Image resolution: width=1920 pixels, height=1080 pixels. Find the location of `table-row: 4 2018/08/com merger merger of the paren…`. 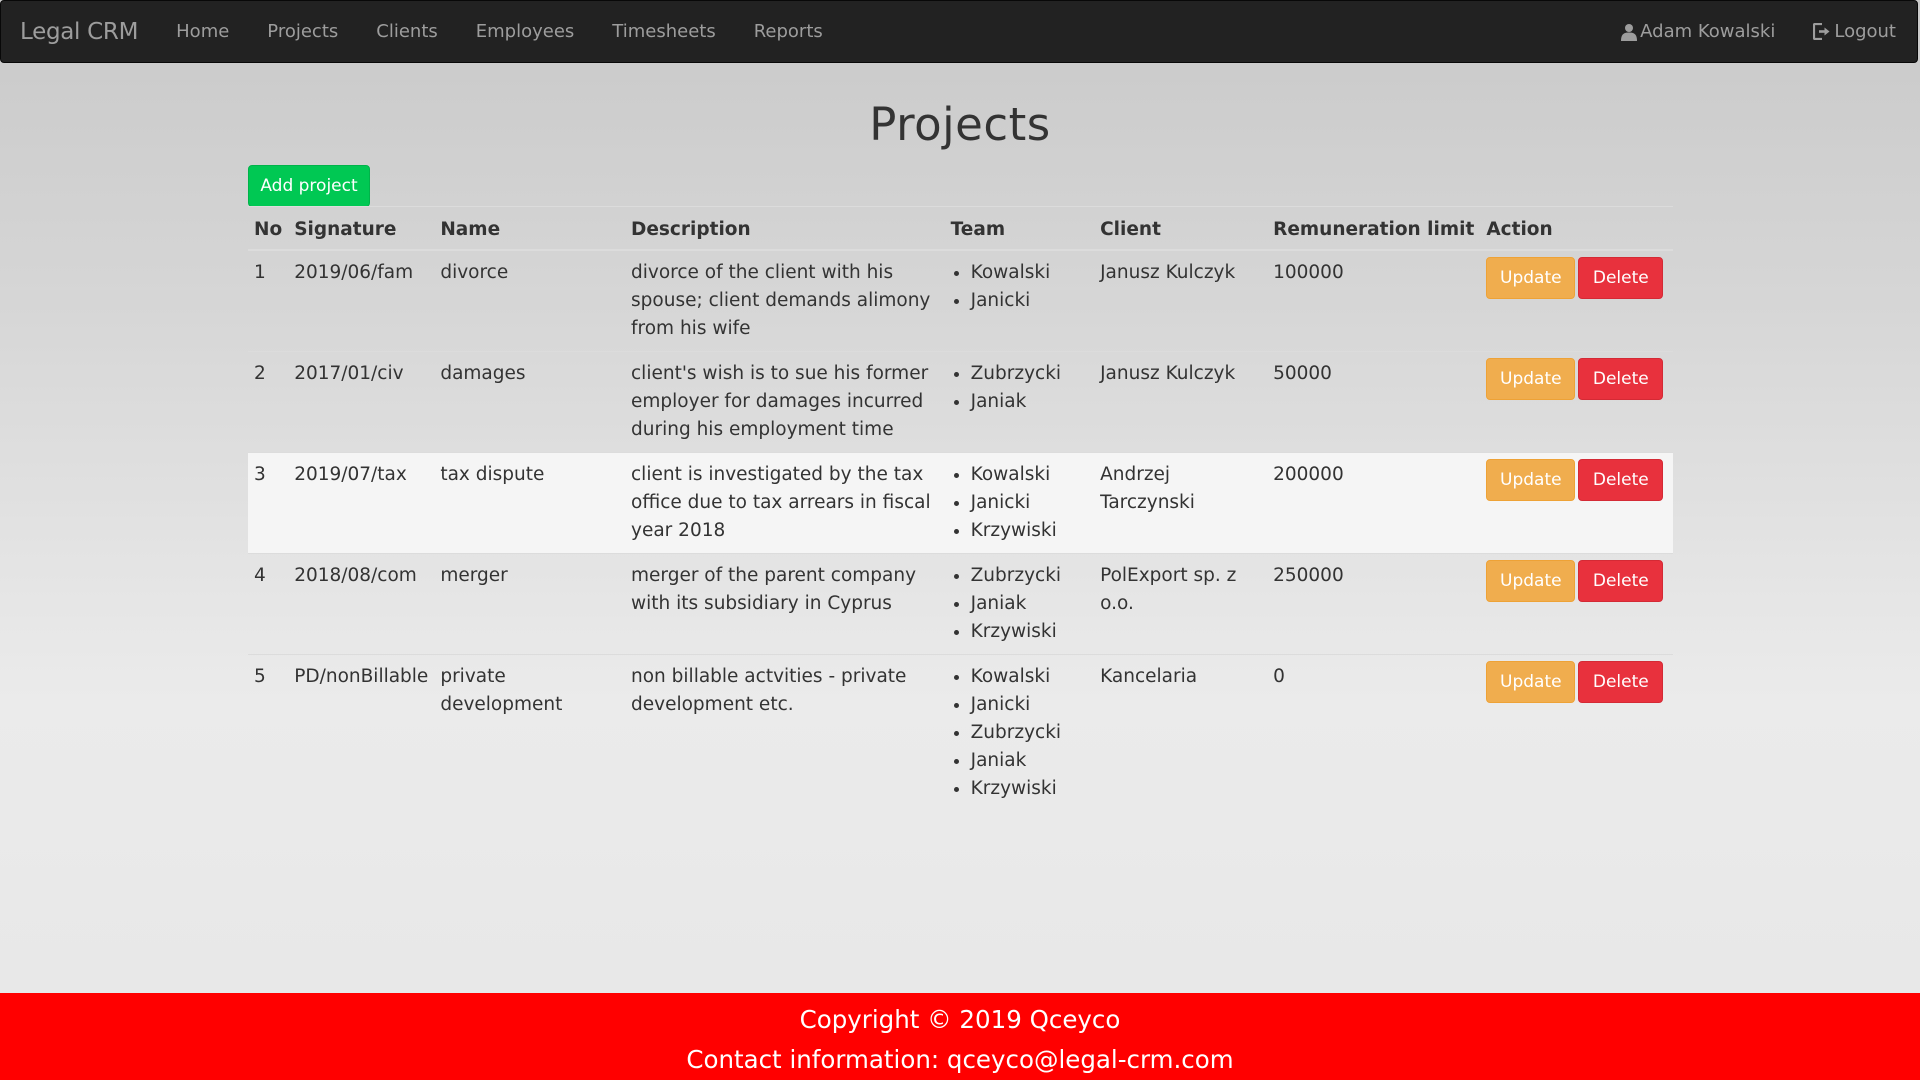

table-row: 4 2018/08/com merger merger of the paren… is located at coordinates (960, 604).